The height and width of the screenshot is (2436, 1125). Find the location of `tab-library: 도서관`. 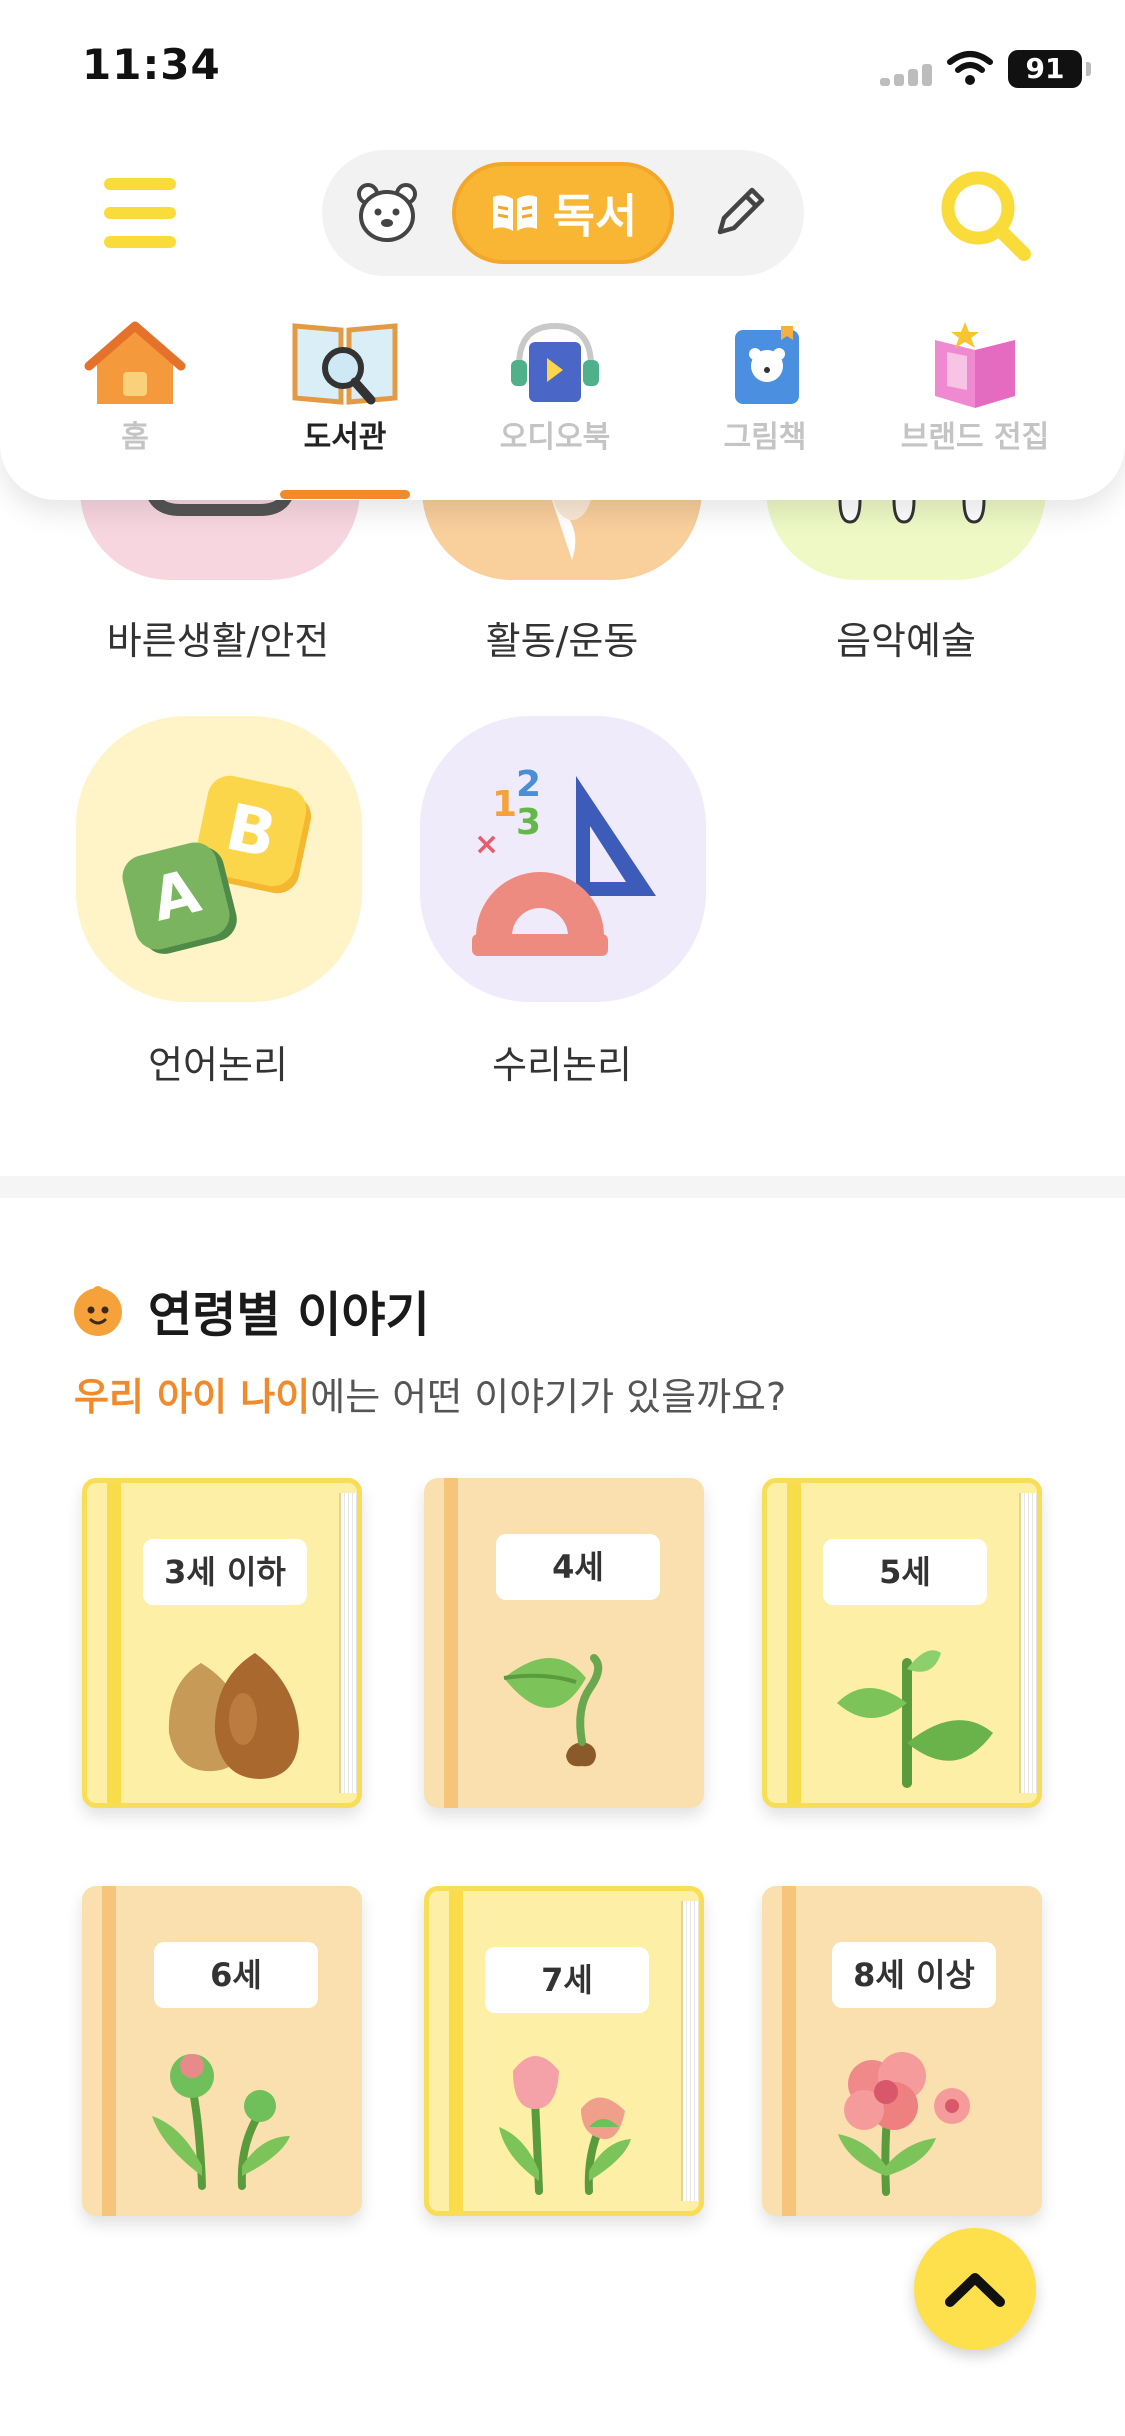

tab-library: 도서관 is located at coordinates (345, 400).